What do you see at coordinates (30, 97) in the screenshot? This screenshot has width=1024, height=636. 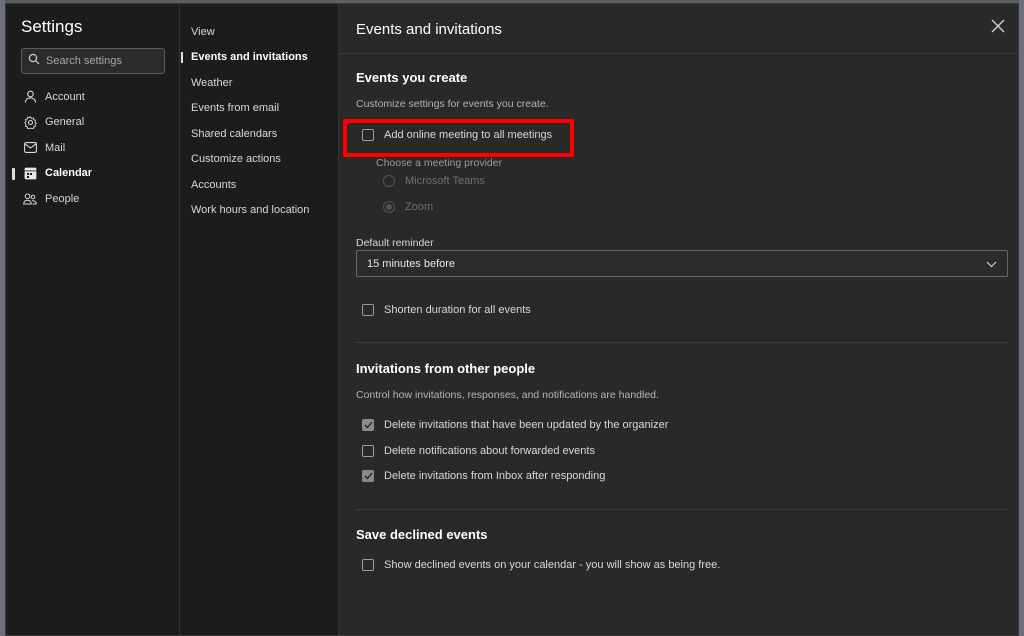 I see `person-icon` at bounding box center [30, 97].